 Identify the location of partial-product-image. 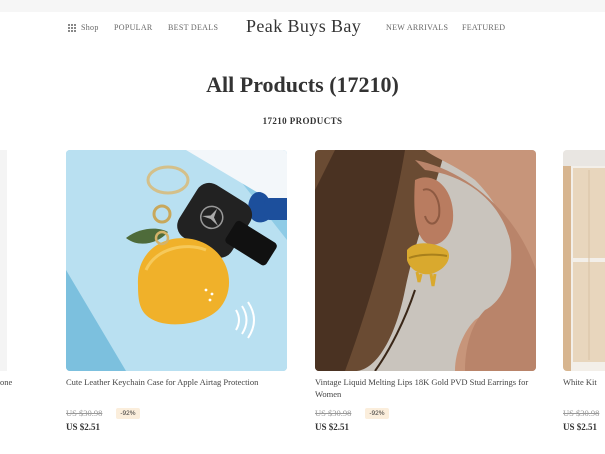
(3, 260).